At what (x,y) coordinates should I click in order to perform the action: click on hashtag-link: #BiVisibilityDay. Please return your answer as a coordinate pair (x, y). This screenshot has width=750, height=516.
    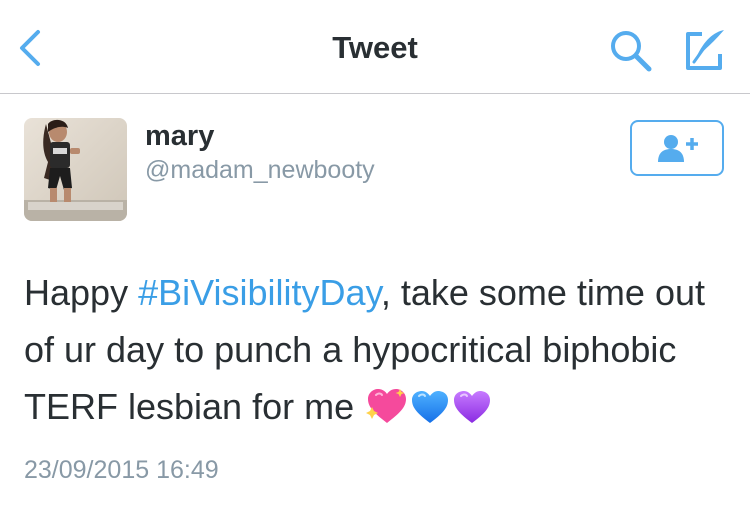
    Looking at the image, I should click on (259, 292).